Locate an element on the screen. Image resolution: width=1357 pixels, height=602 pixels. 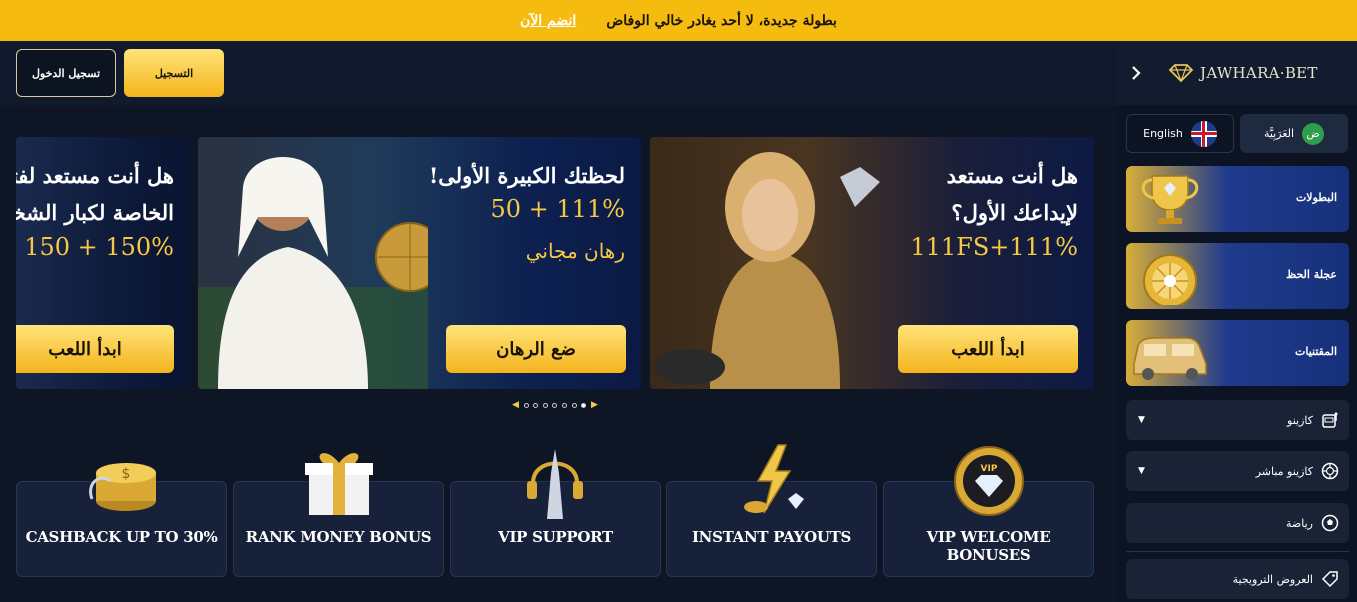
roulette-icon is located at coordinates (1330, 471).